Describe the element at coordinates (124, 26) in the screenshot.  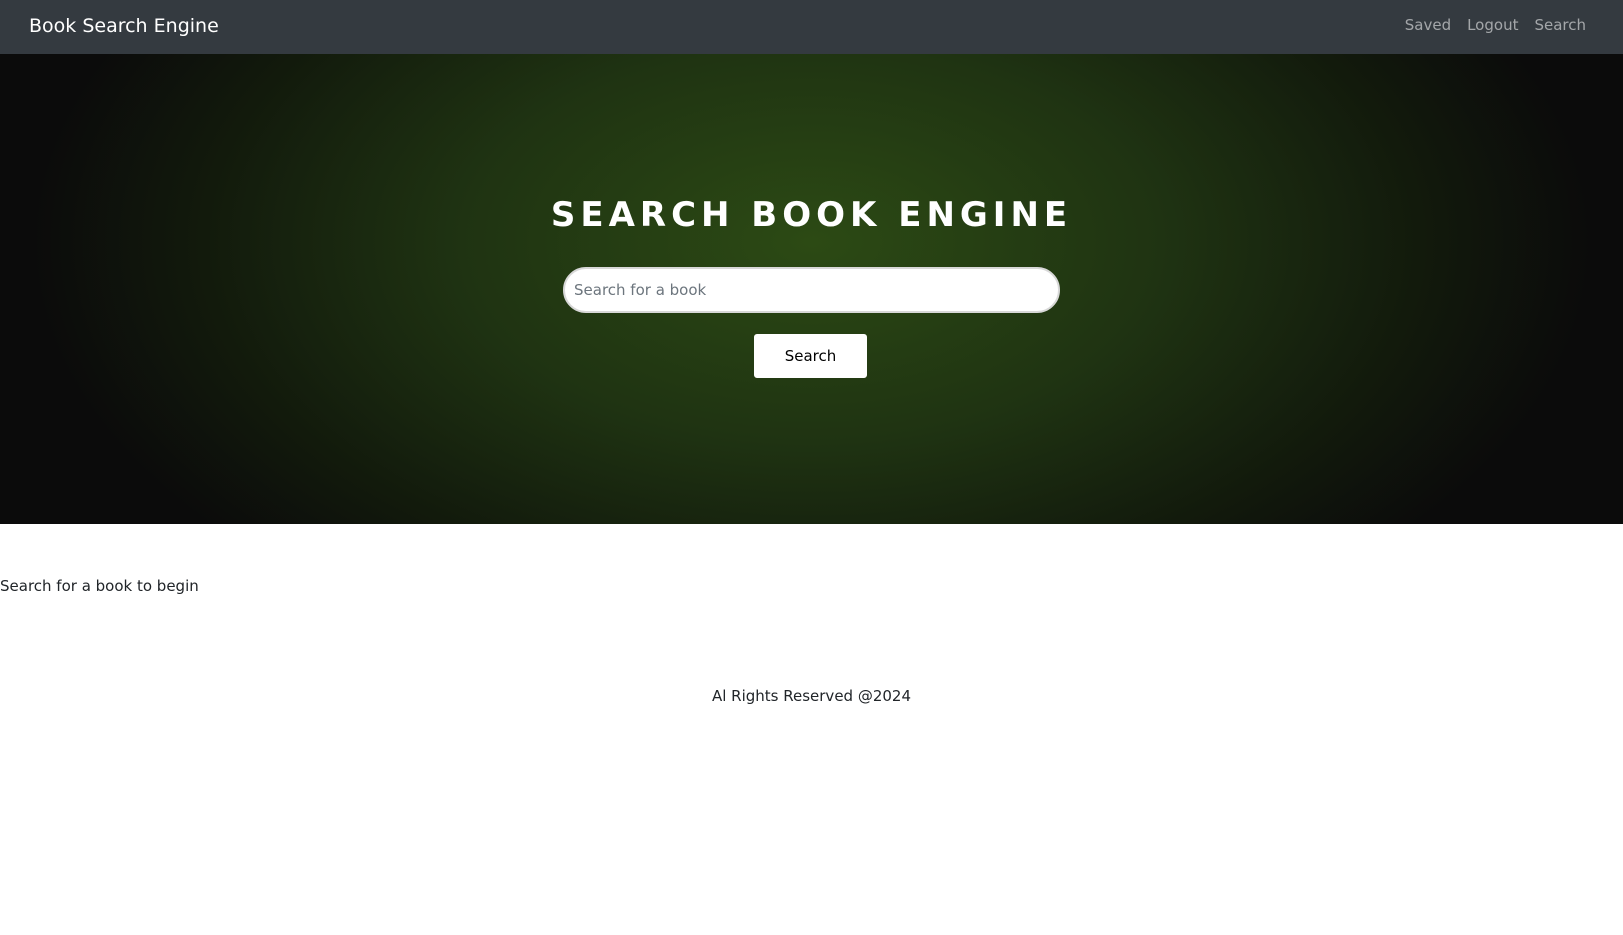
I see `brand-link: Book Search Engine` at that location.